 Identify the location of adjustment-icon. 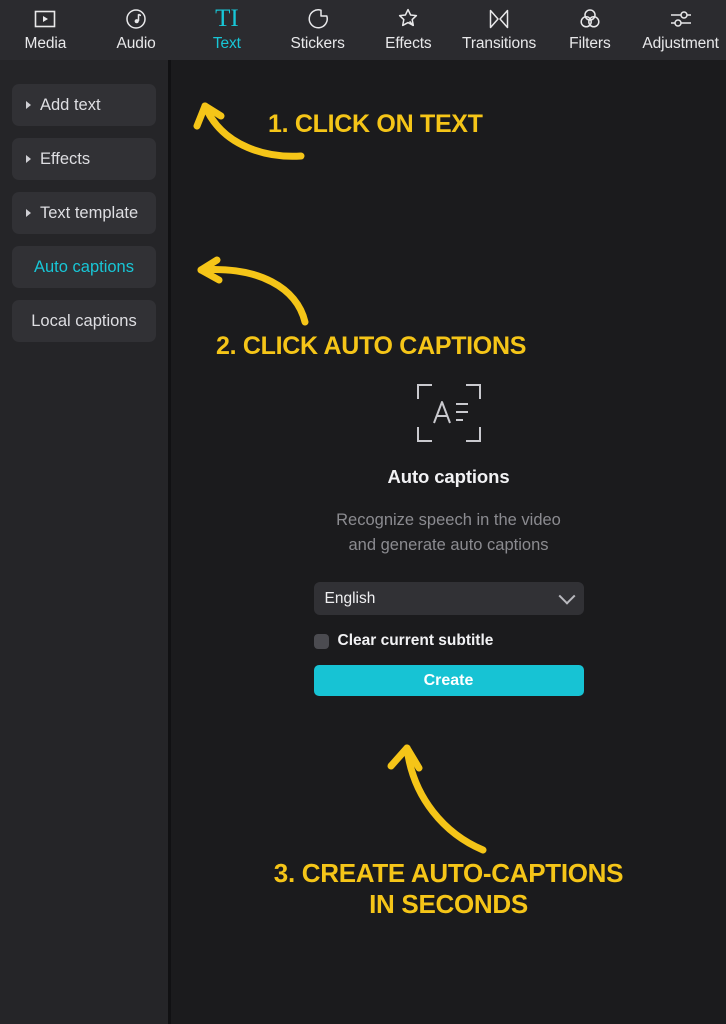
(681, 19).